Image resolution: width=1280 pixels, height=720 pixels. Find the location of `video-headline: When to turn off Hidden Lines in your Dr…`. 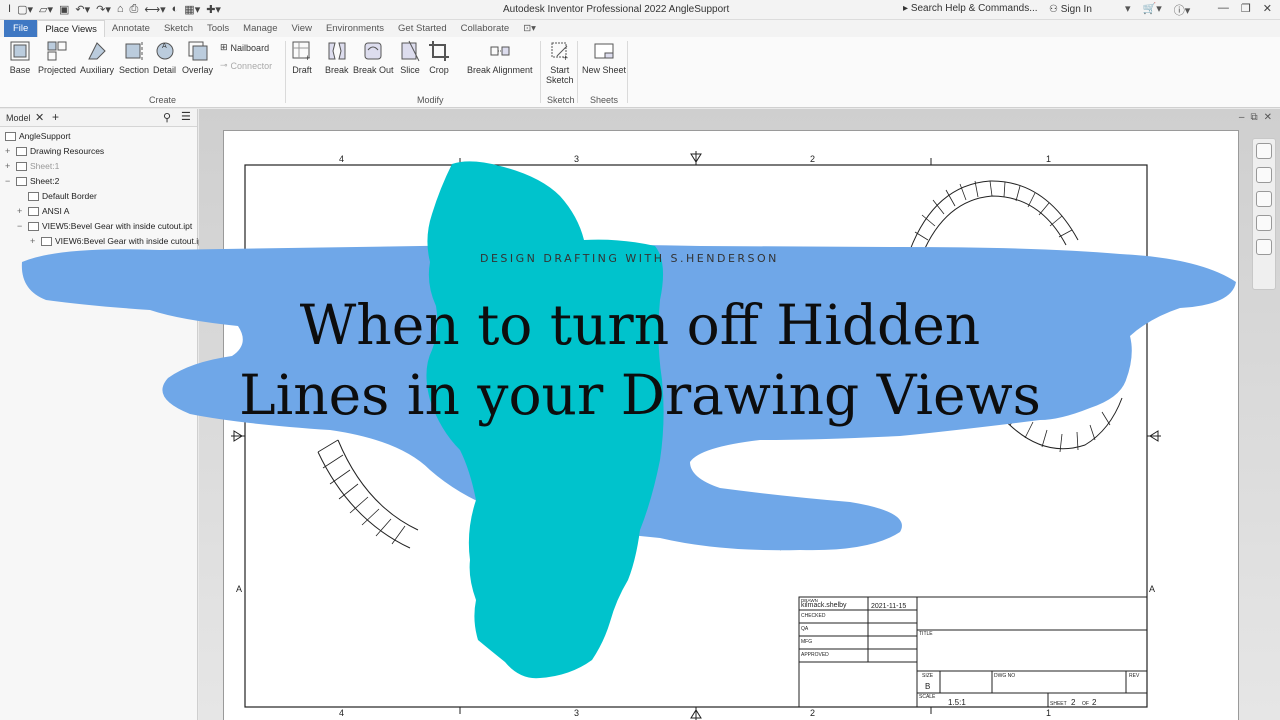

video-headline: When to turn off Hidden Lines in your Dr… is located at coordinates (640, 360).